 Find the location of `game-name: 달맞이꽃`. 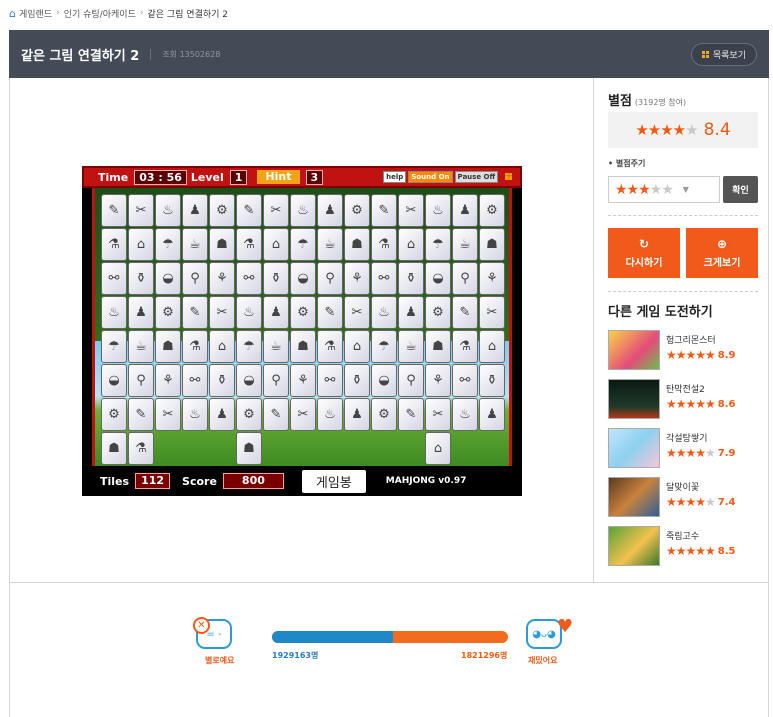

game-name: 달맞이꽃 is located at coordinates (682, 486).